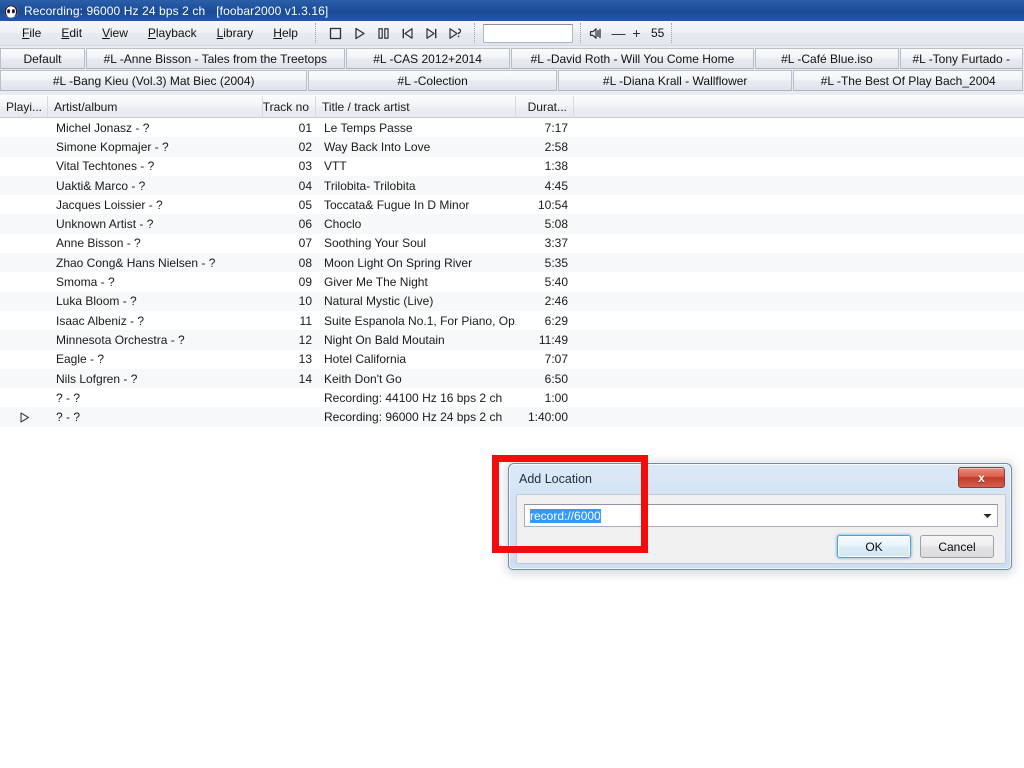 The image size is (1024, 768). I want to click on cell-duration: 6:29, so click(556, 320).